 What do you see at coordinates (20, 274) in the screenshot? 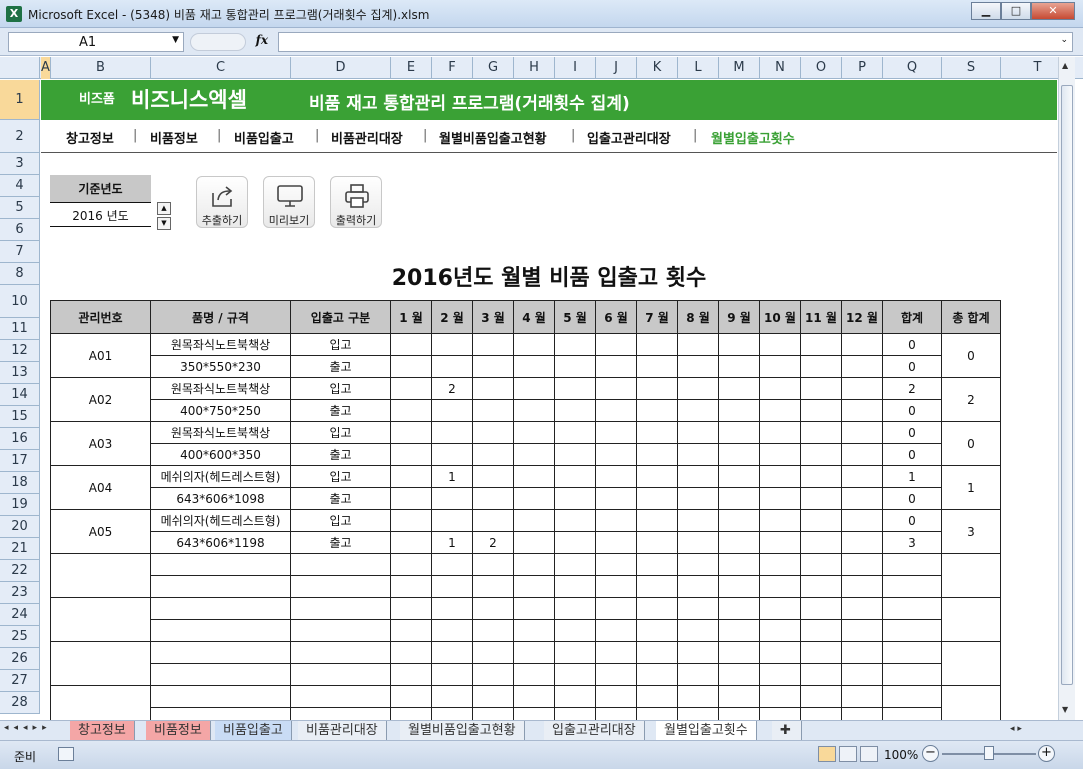
I see `row-header: 8` at bounding box center [20, 274].